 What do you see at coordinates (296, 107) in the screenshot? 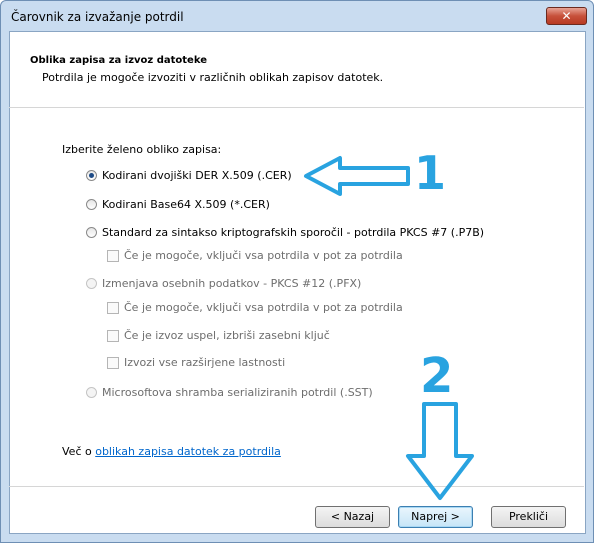
I see `header-divider` at bounding box center [296, 107].